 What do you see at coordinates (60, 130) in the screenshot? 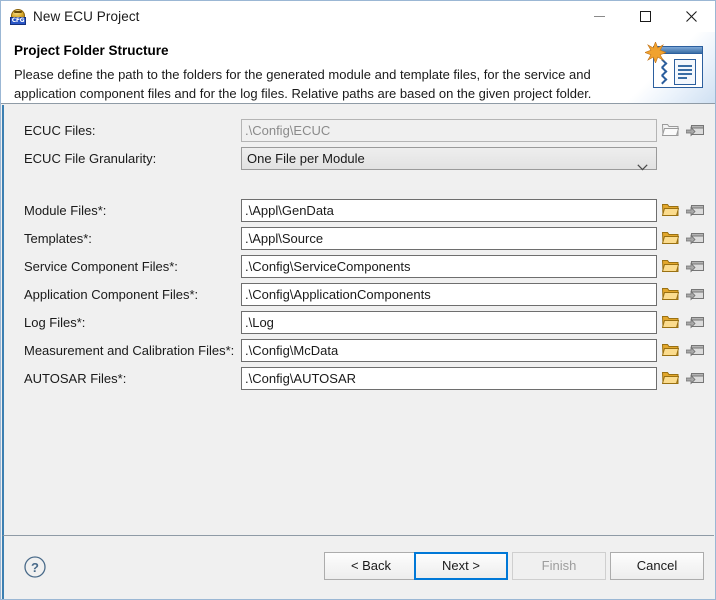
I see `label-ecuc-files: ECUC Files:` at bounding box center [60, 130].